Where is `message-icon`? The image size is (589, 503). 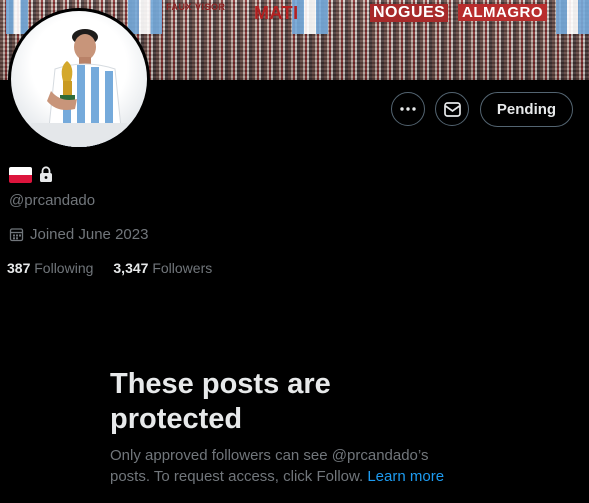
message-icon is located at coordinates (452, 109).